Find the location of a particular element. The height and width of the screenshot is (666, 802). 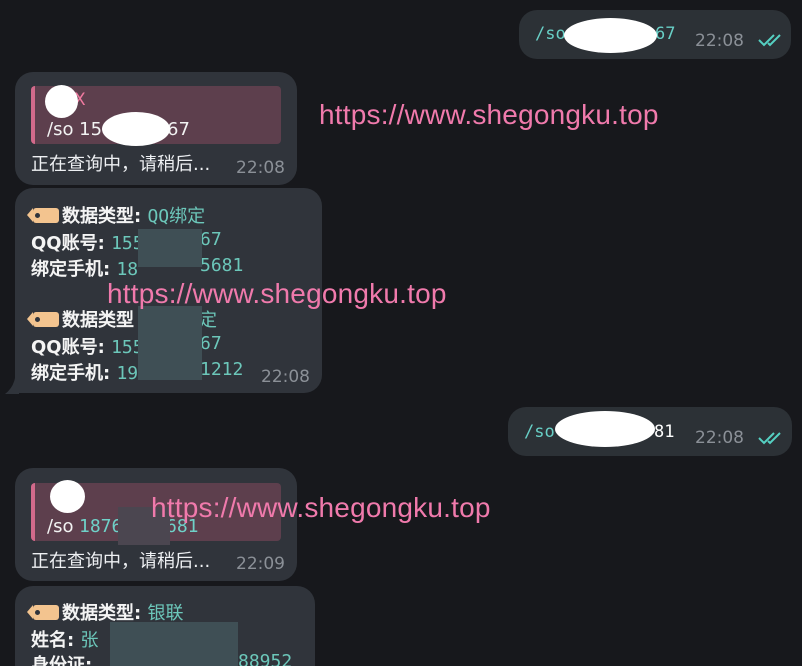

bound-phone-suffix: 5681 is located at coordinates (222, 265).